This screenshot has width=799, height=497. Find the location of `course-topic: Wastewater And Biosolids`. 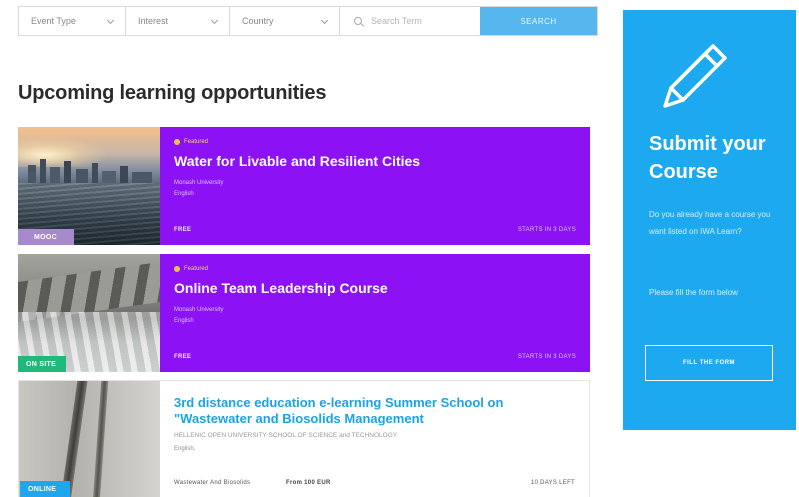

course-topic: Wastewater And Biosolids is located at coordinates (212, 483).